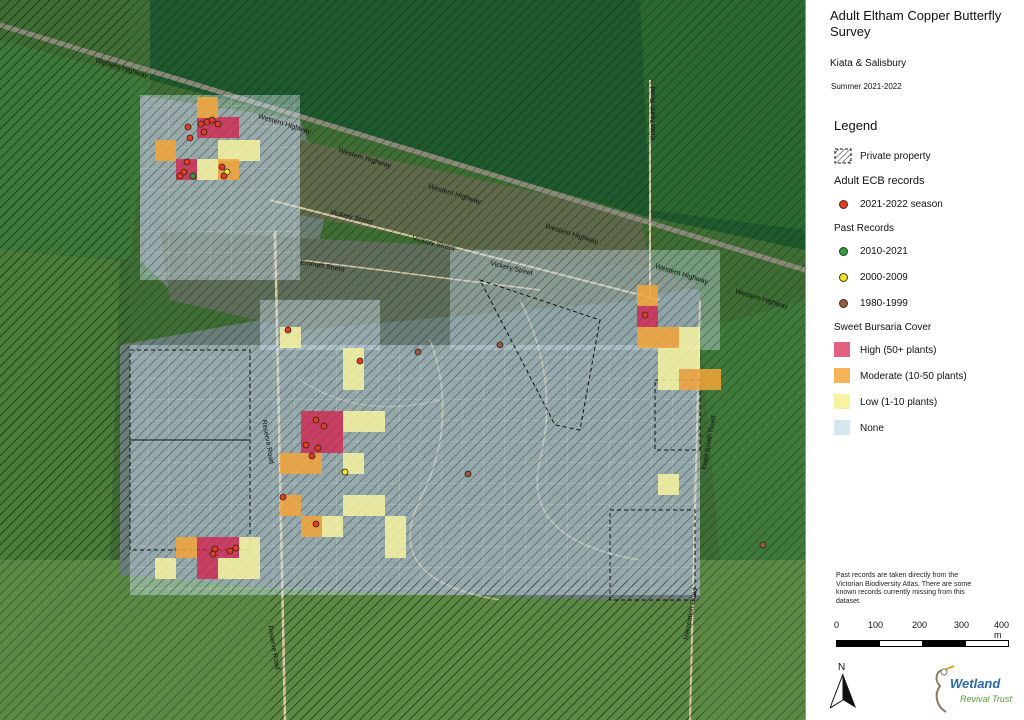 The image size is (1024, 720). I want to click on scale-tick-3: 300, so click(962, 625).